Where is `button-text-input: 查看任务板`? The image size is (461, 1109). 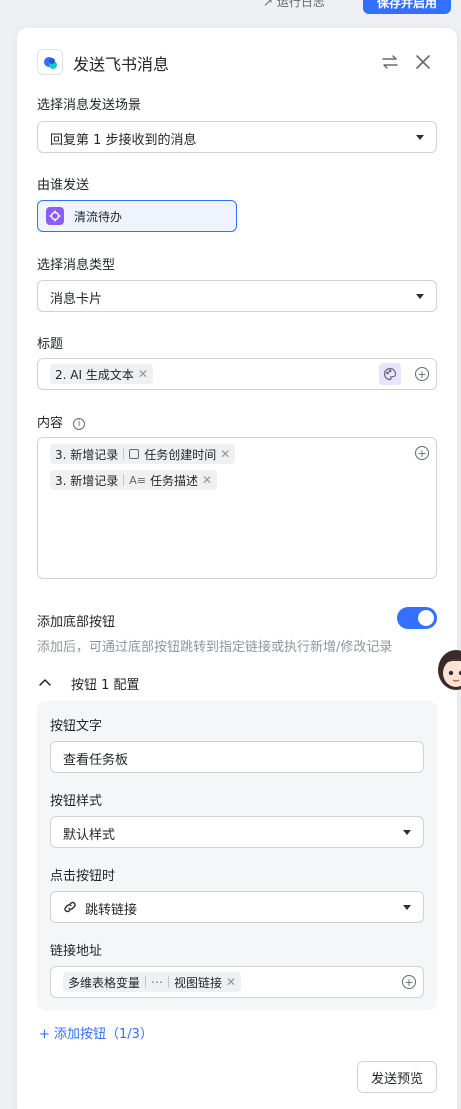
button-text-input: 查看任务板 is located at coordinates (237, 757).